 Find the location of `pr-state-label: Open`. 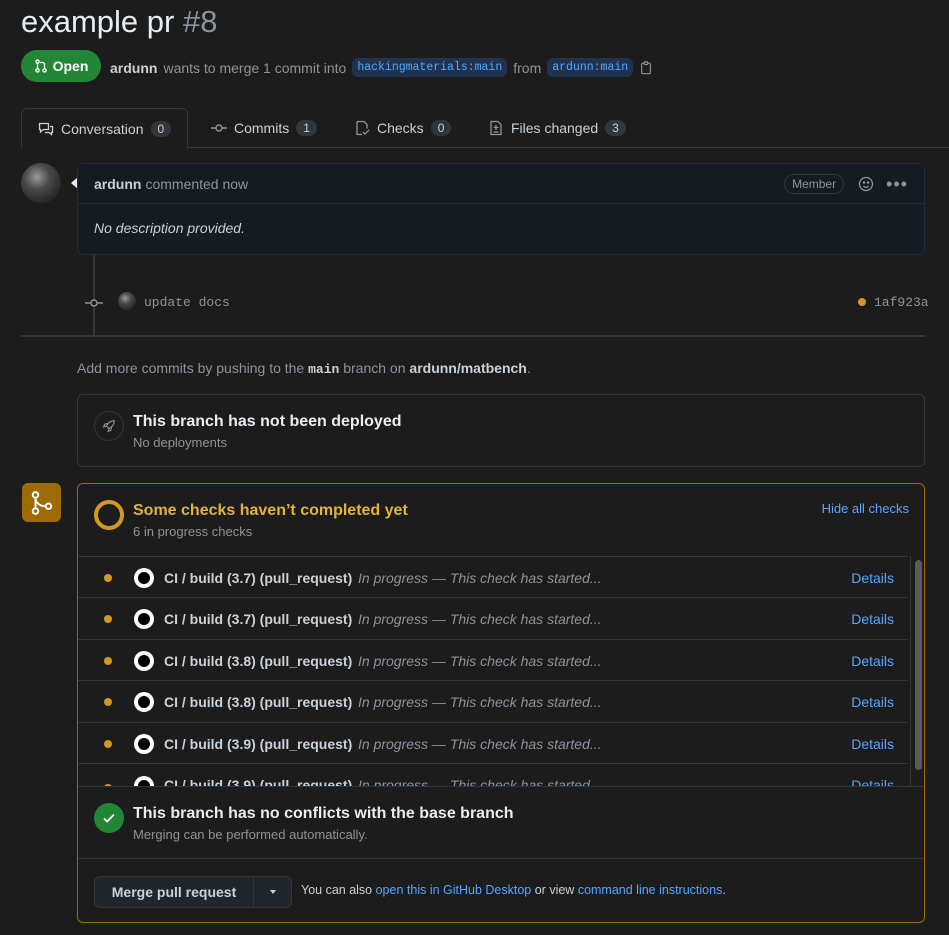

pr-state-label: Open is located at coordinates (70, 66).